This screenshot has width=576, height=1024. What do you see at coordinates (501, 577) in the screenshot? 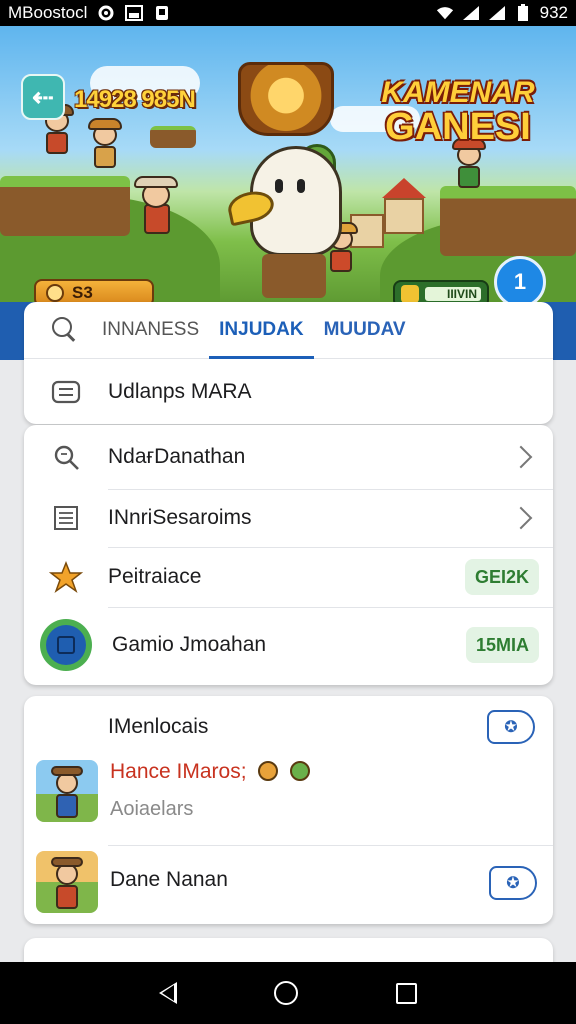
I see `status-badge: GEI2K` at bounding box center [501, 577].